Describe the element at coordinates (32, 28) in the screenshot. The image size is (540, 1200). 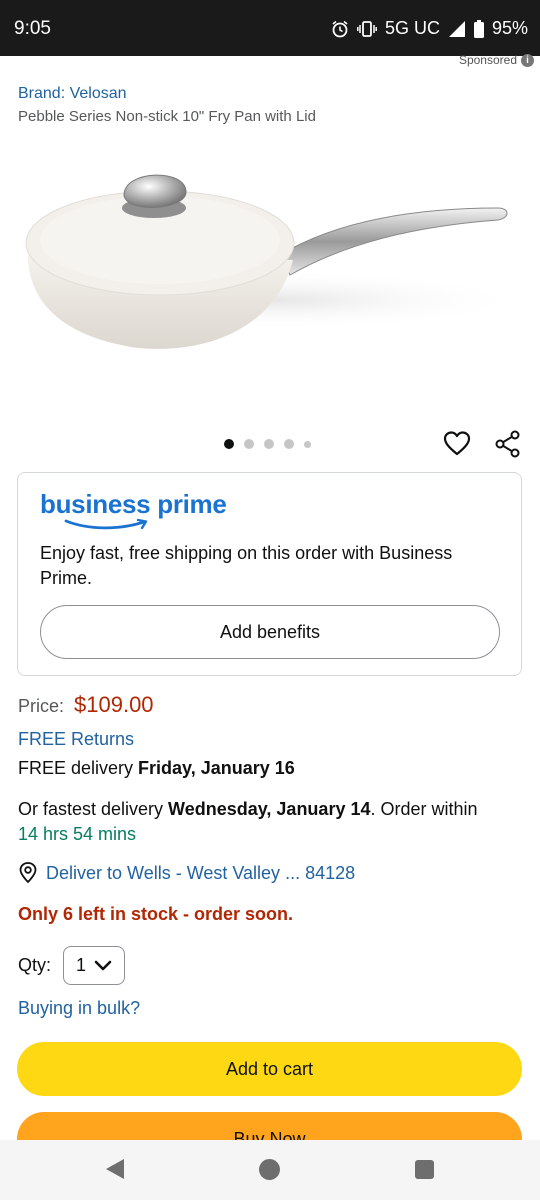
I see `status-time: 9:05` at that location.